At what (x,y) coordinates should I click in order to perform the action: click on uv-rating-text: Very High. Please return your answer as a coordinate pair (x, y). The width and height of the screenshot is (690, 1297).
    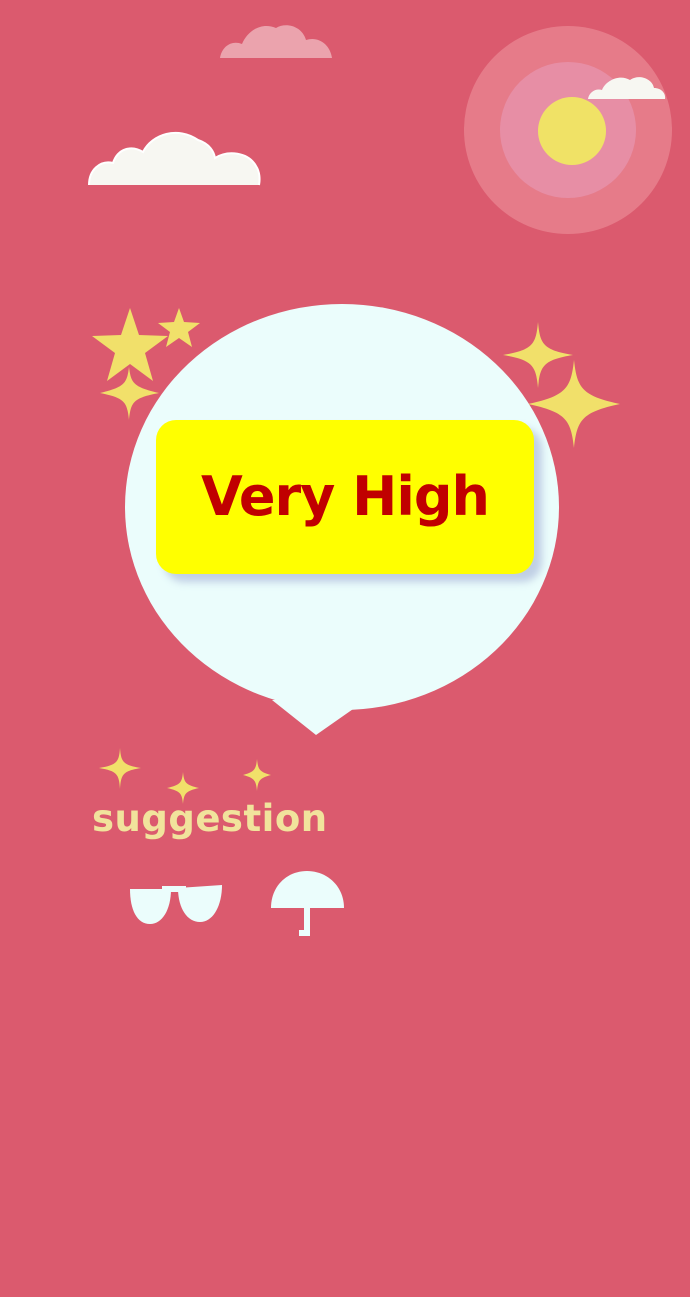
    Looking at the image, I should click on (345, 496).